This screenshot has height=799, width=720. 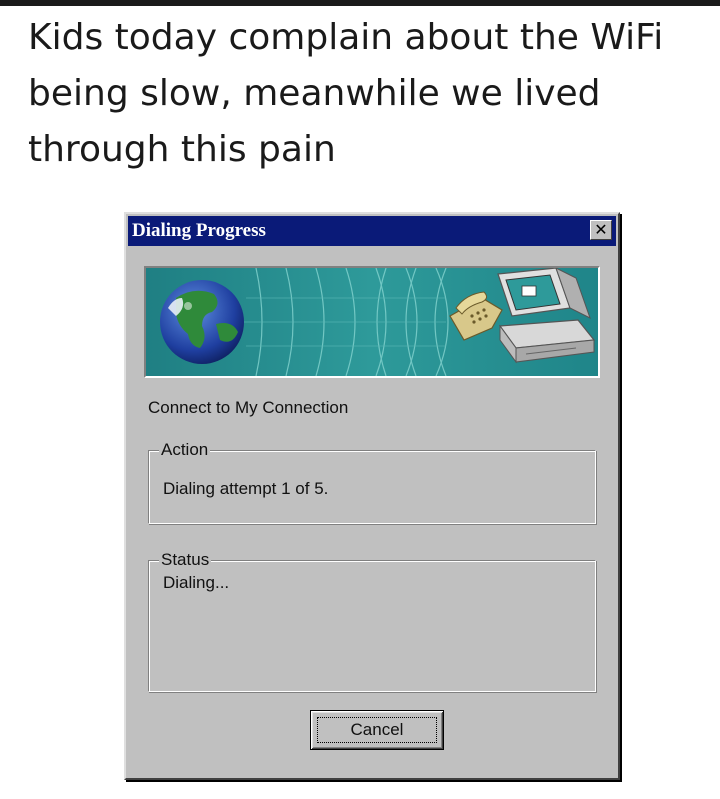 What do you see at coordinates (185, 560) in the screenshot?
I see `status-legend: Status` at bounding box center [185, 560].